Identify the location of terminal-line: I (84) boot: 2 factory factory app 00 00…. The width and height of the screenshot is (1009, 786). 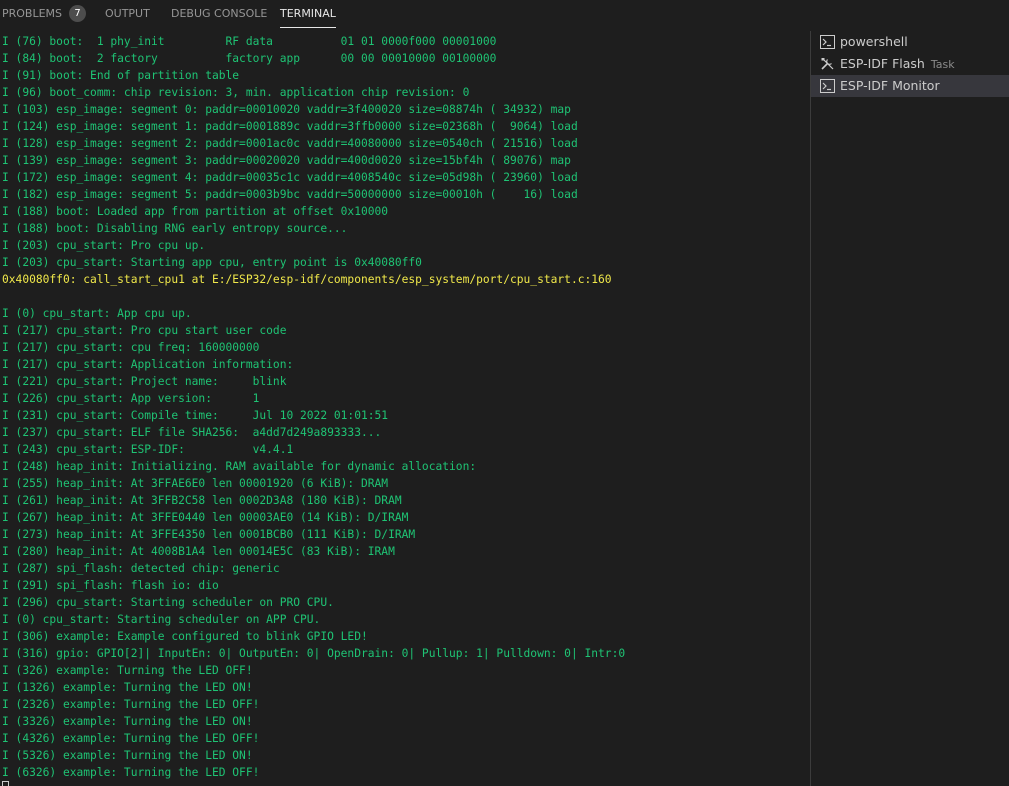
(249, 58).